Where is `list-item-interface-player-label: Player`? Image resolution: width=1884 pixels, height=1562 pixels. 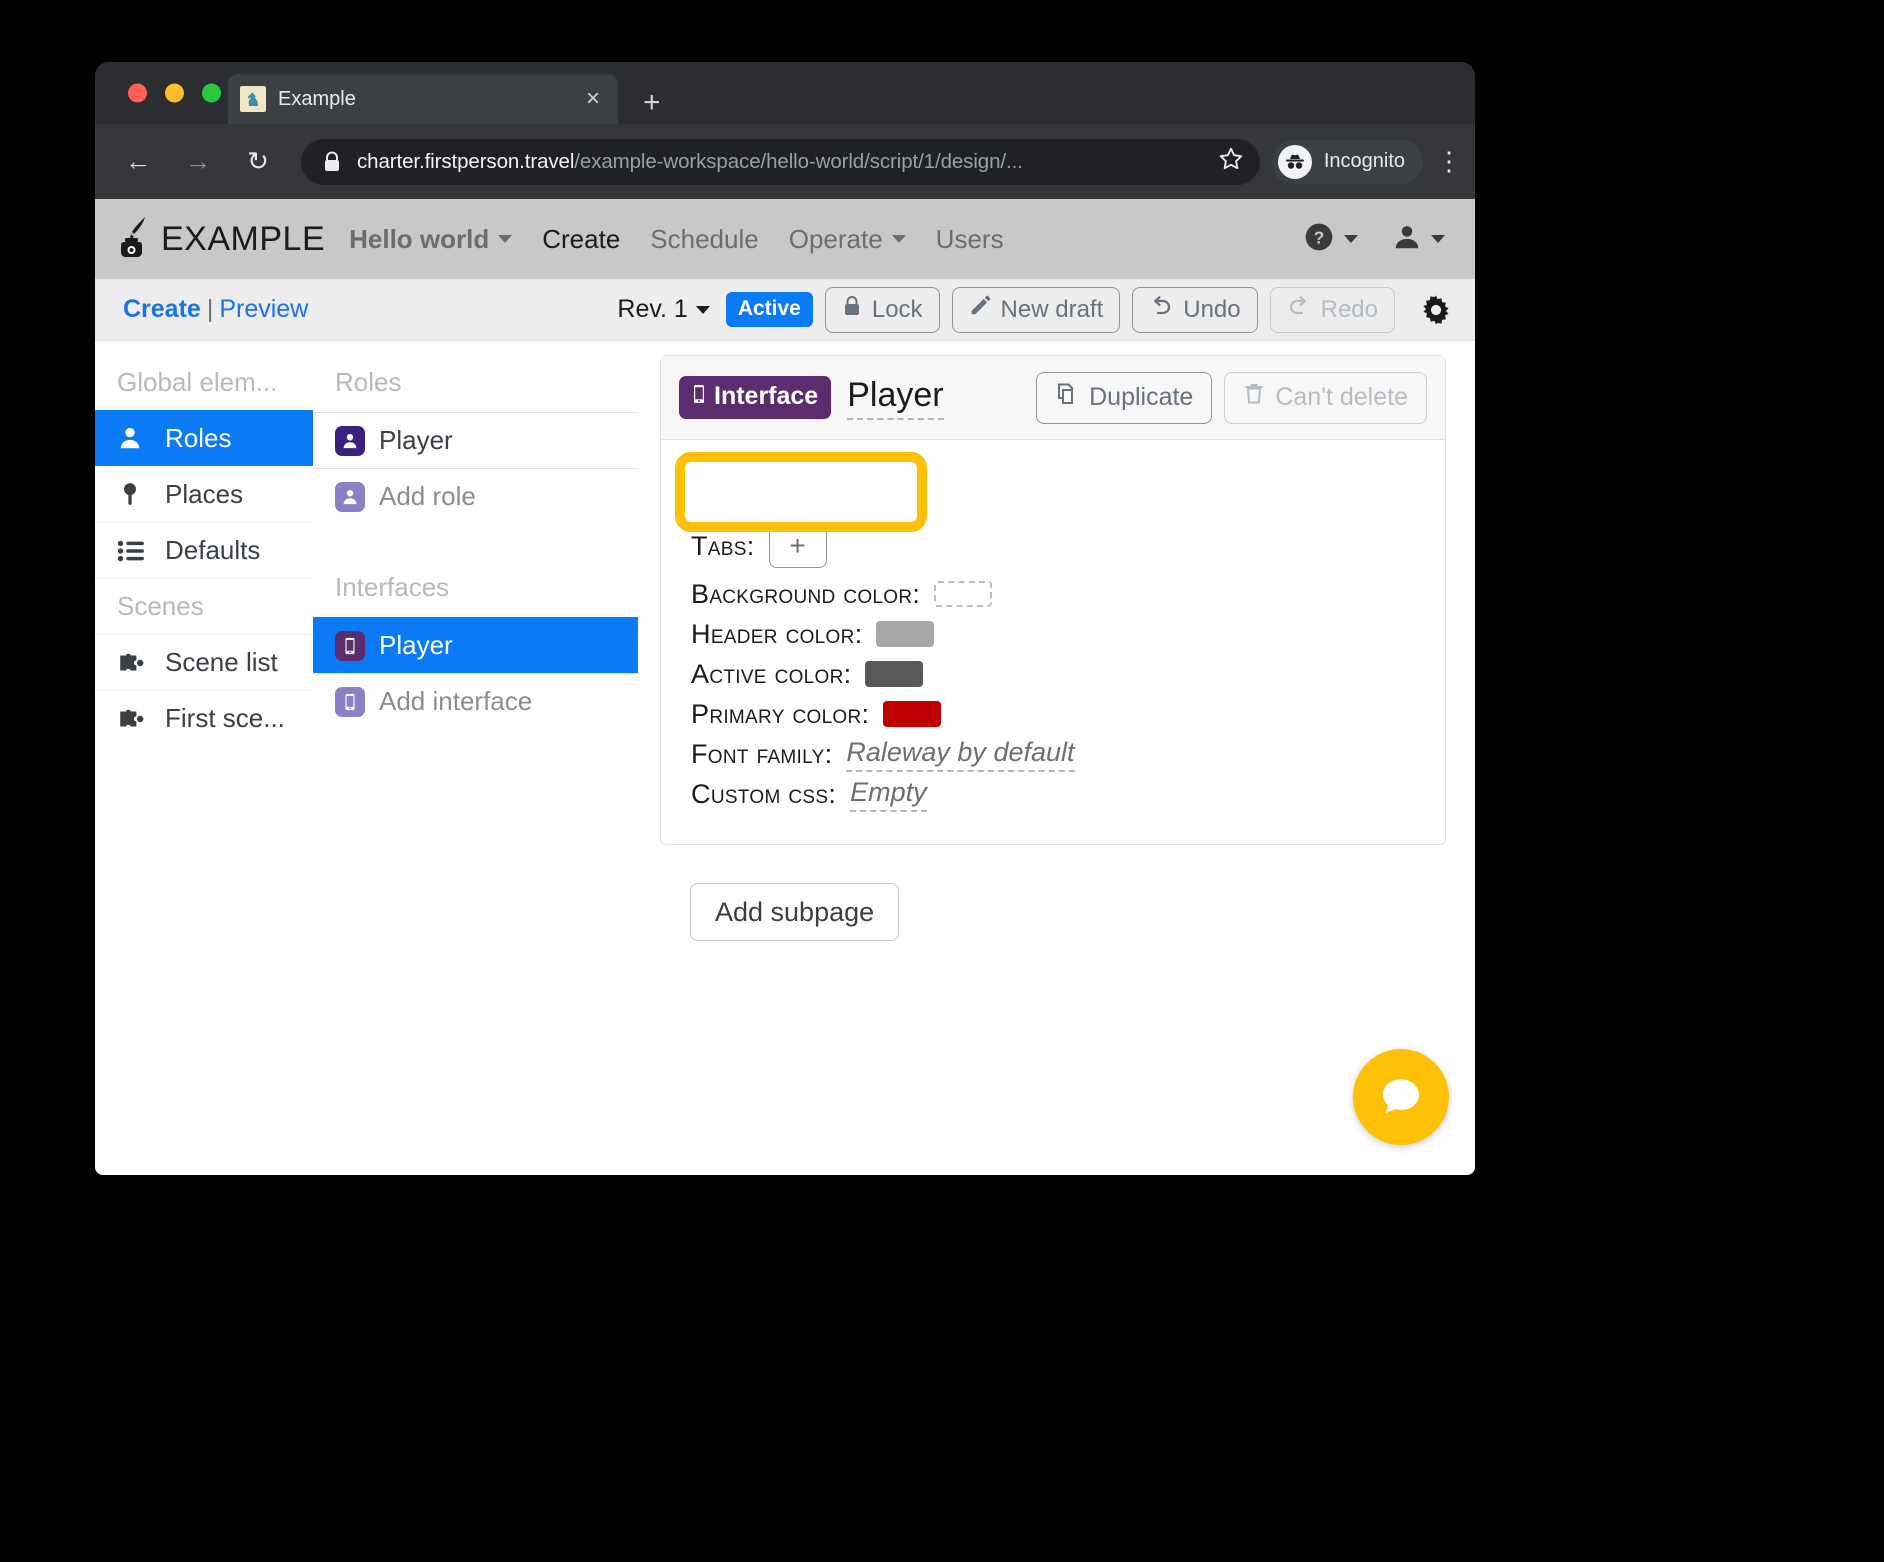
list-item-interface-player-label: Player is located at coordinates (416, 645).